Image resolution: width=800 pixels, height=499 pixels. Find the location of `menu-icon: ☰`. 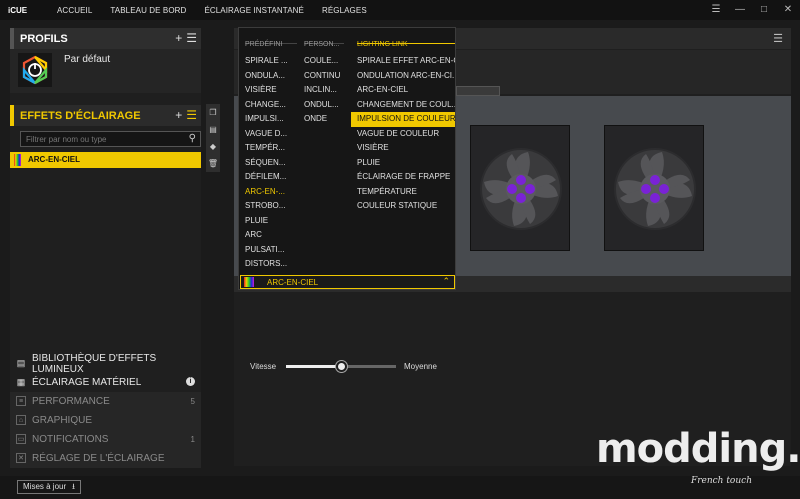

menu-icon: ☰ is located at coordinates (716, 10).